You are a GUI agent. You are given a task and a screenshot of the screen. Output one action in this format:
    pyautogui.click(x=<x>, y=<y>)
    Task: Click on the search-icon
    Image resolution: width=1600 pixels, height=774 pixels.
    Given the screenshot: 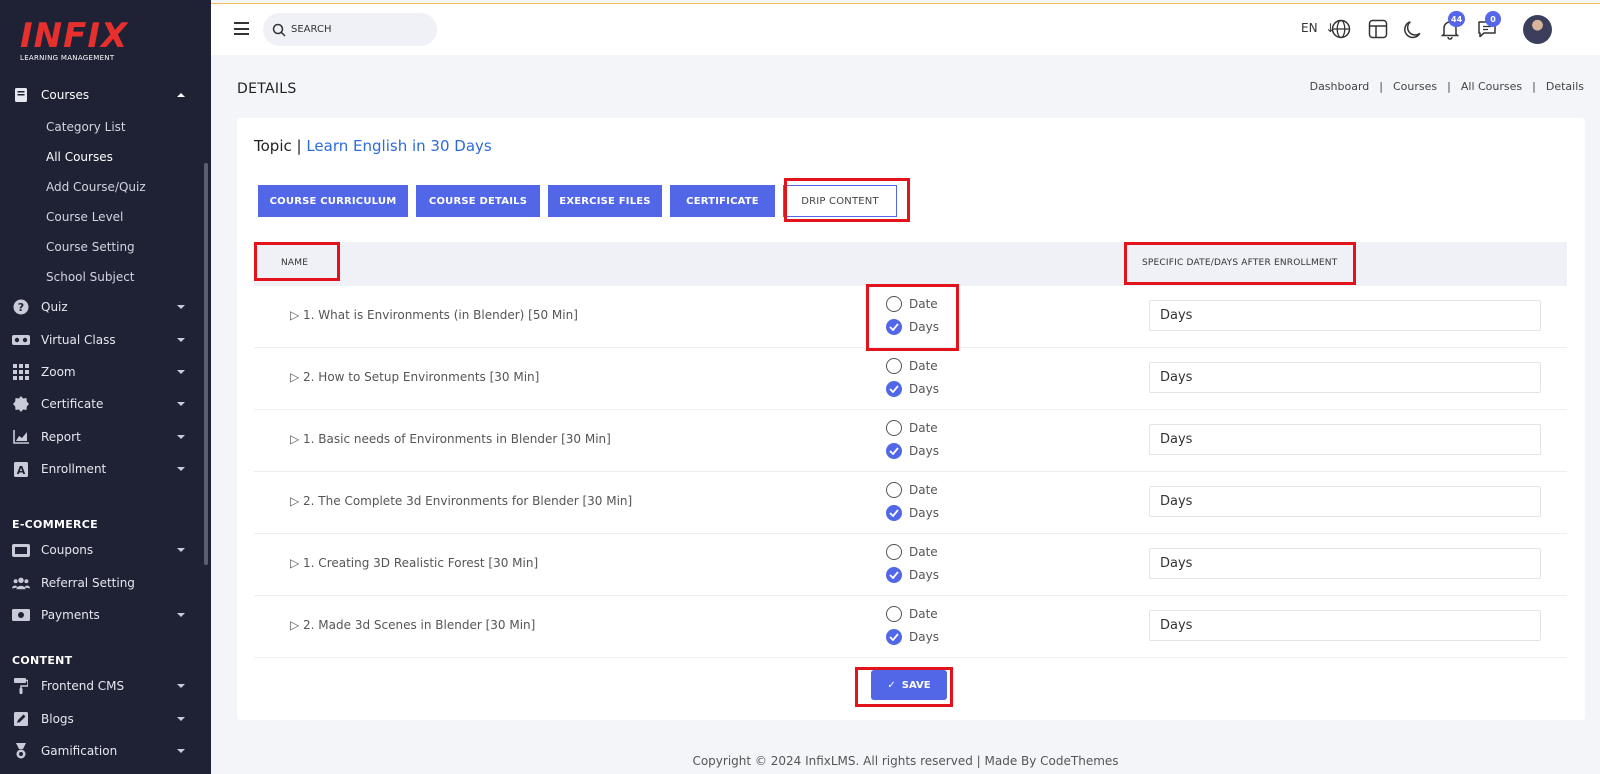 What is the action you would take?
    pyautogui.click(x=279, y=30)
    